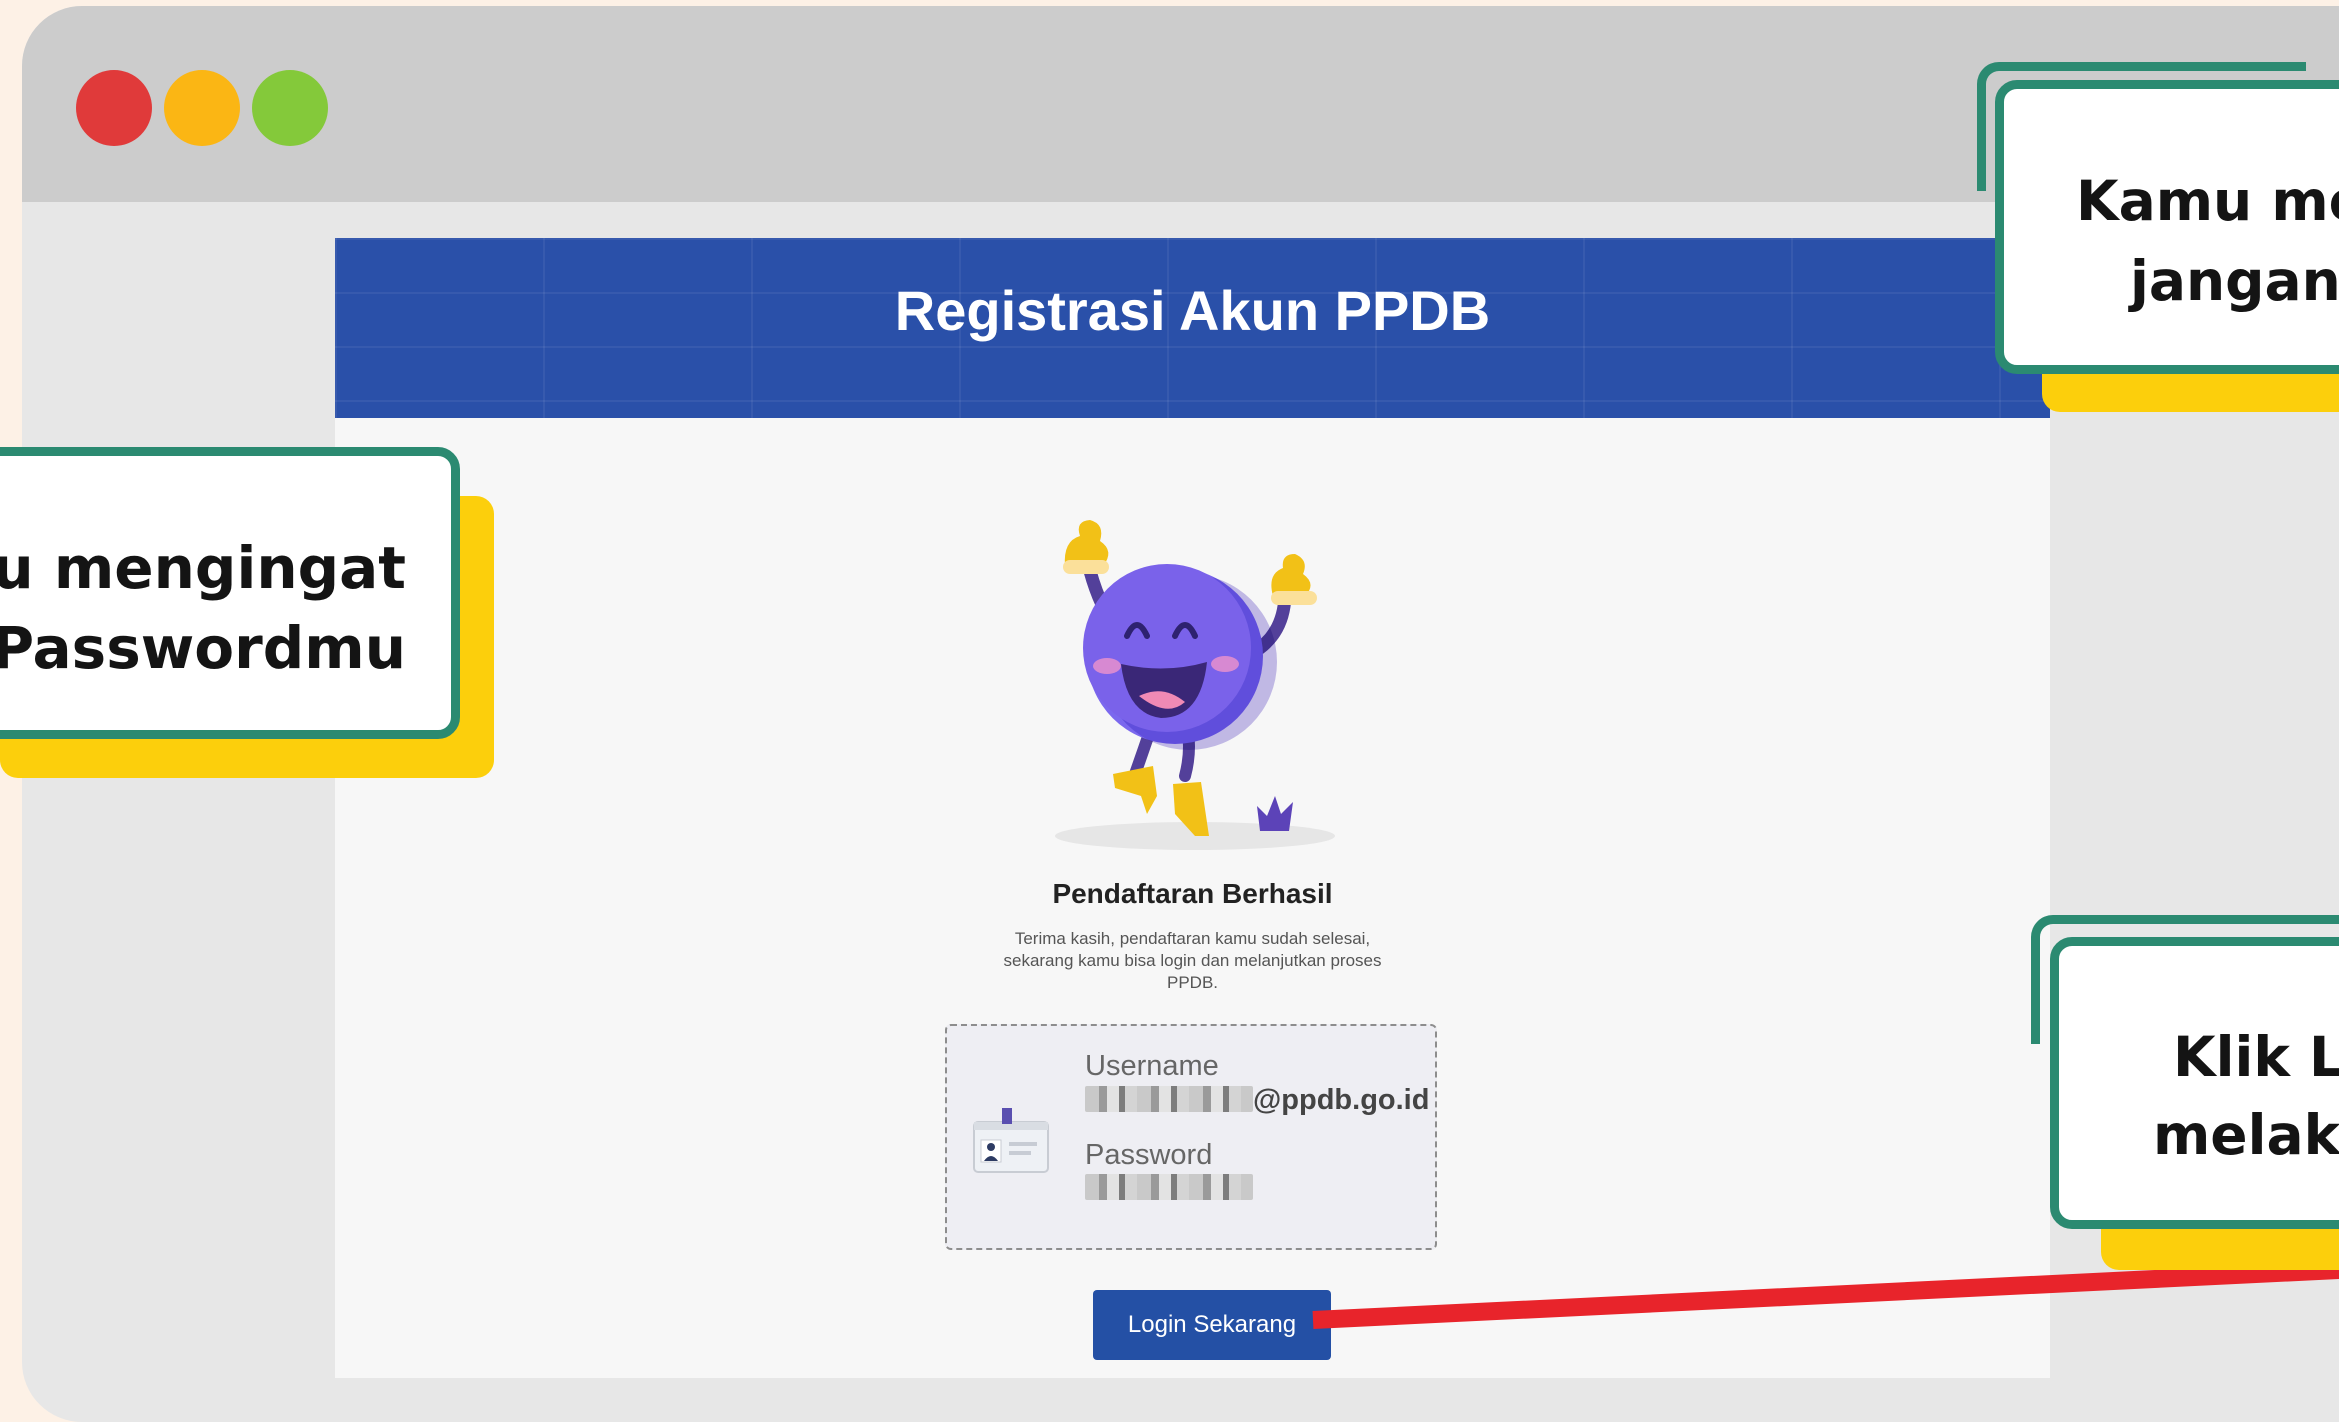  Describe the element at coordinates (114, 108) in the screenshot. I see `close-window-dot` at that location.